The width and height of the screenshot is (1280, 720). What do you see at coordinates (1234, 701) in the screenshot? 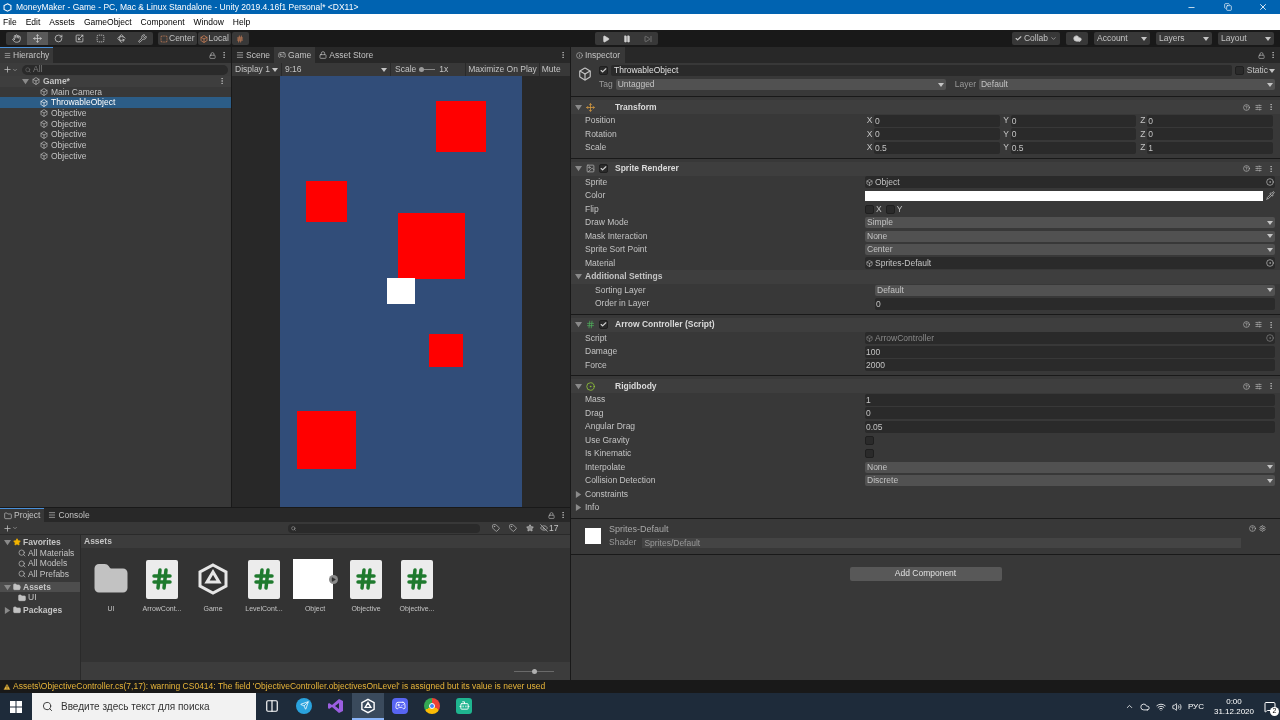
I see `clock-time: 0:00` at bounding box center [1234, 701].